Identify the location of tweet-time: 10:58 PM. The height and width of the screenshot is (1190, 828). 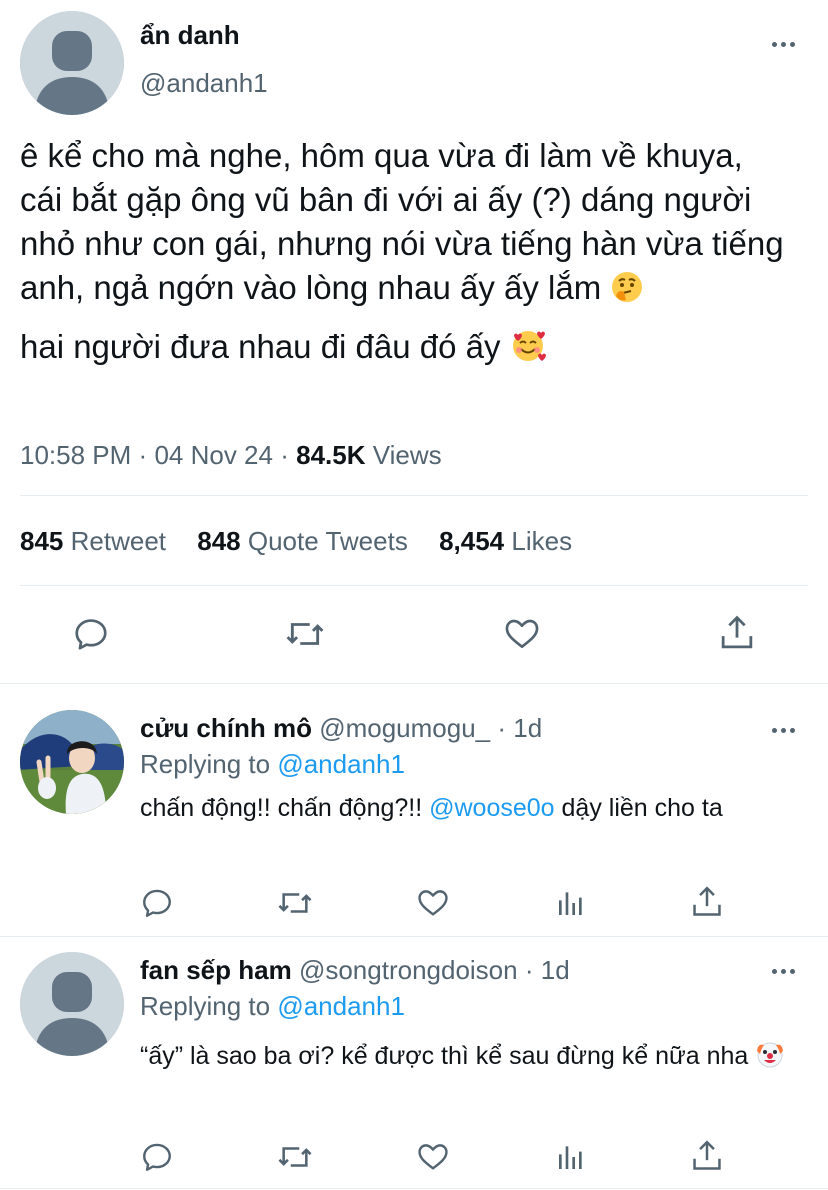
(75, 455).